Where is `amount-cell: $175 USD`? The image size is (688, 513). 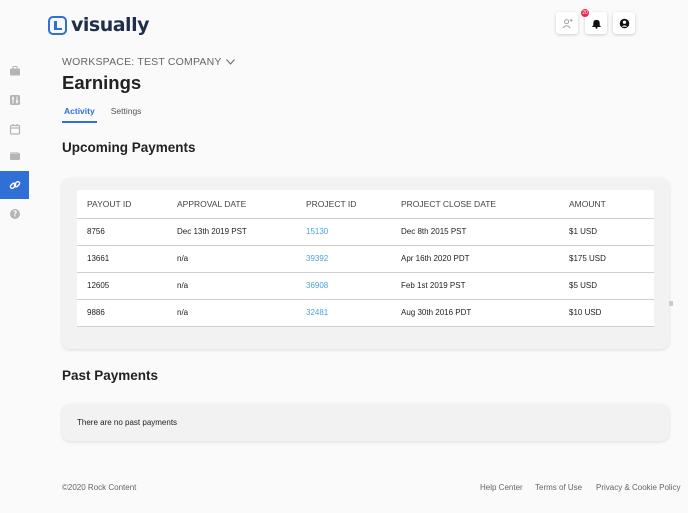
amount-cell: $175 USD is located at coordinates (606, 259).